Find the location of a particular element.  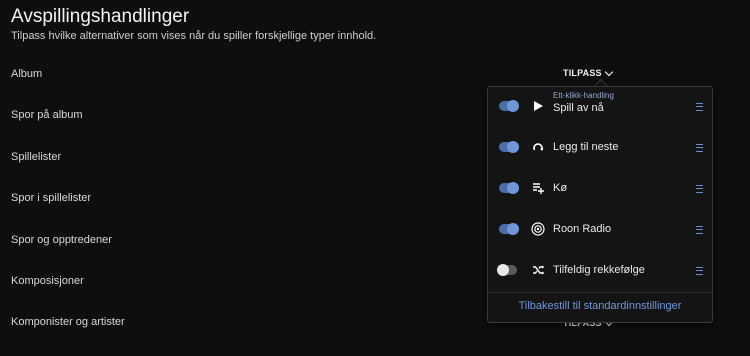

toggle-roon-radio is located at coordinates (509, 229).